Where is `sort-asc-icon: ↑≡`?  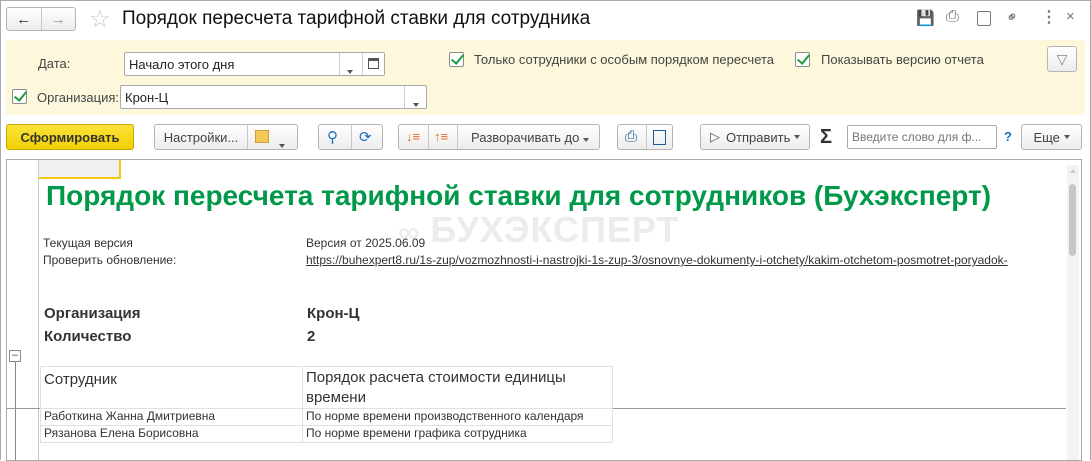 sort-asc-icon: ↑≡ is located at coordinates (441, 136).